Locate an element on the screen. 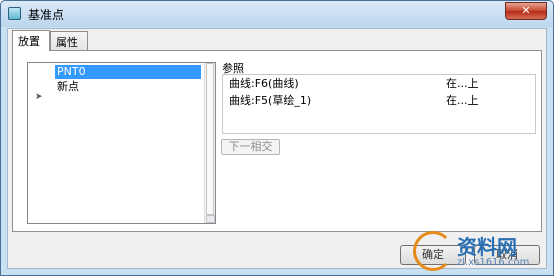  watermark-circle-icon is located at coordinates (433, 251).